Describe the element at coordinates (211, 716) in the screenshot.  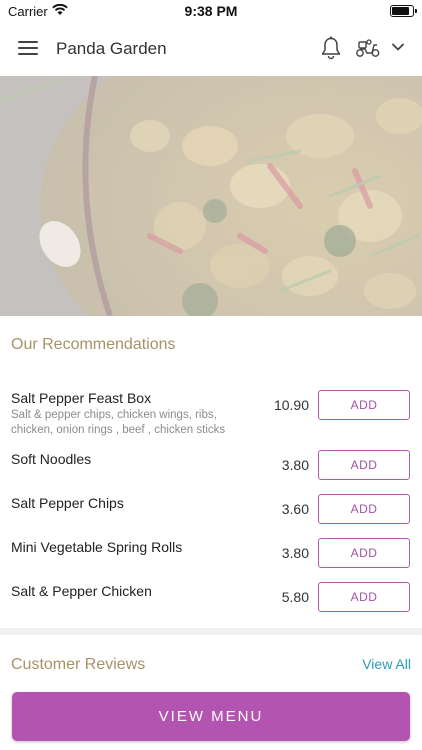
I see `view-menu-button: VIEW MENU` at that location.